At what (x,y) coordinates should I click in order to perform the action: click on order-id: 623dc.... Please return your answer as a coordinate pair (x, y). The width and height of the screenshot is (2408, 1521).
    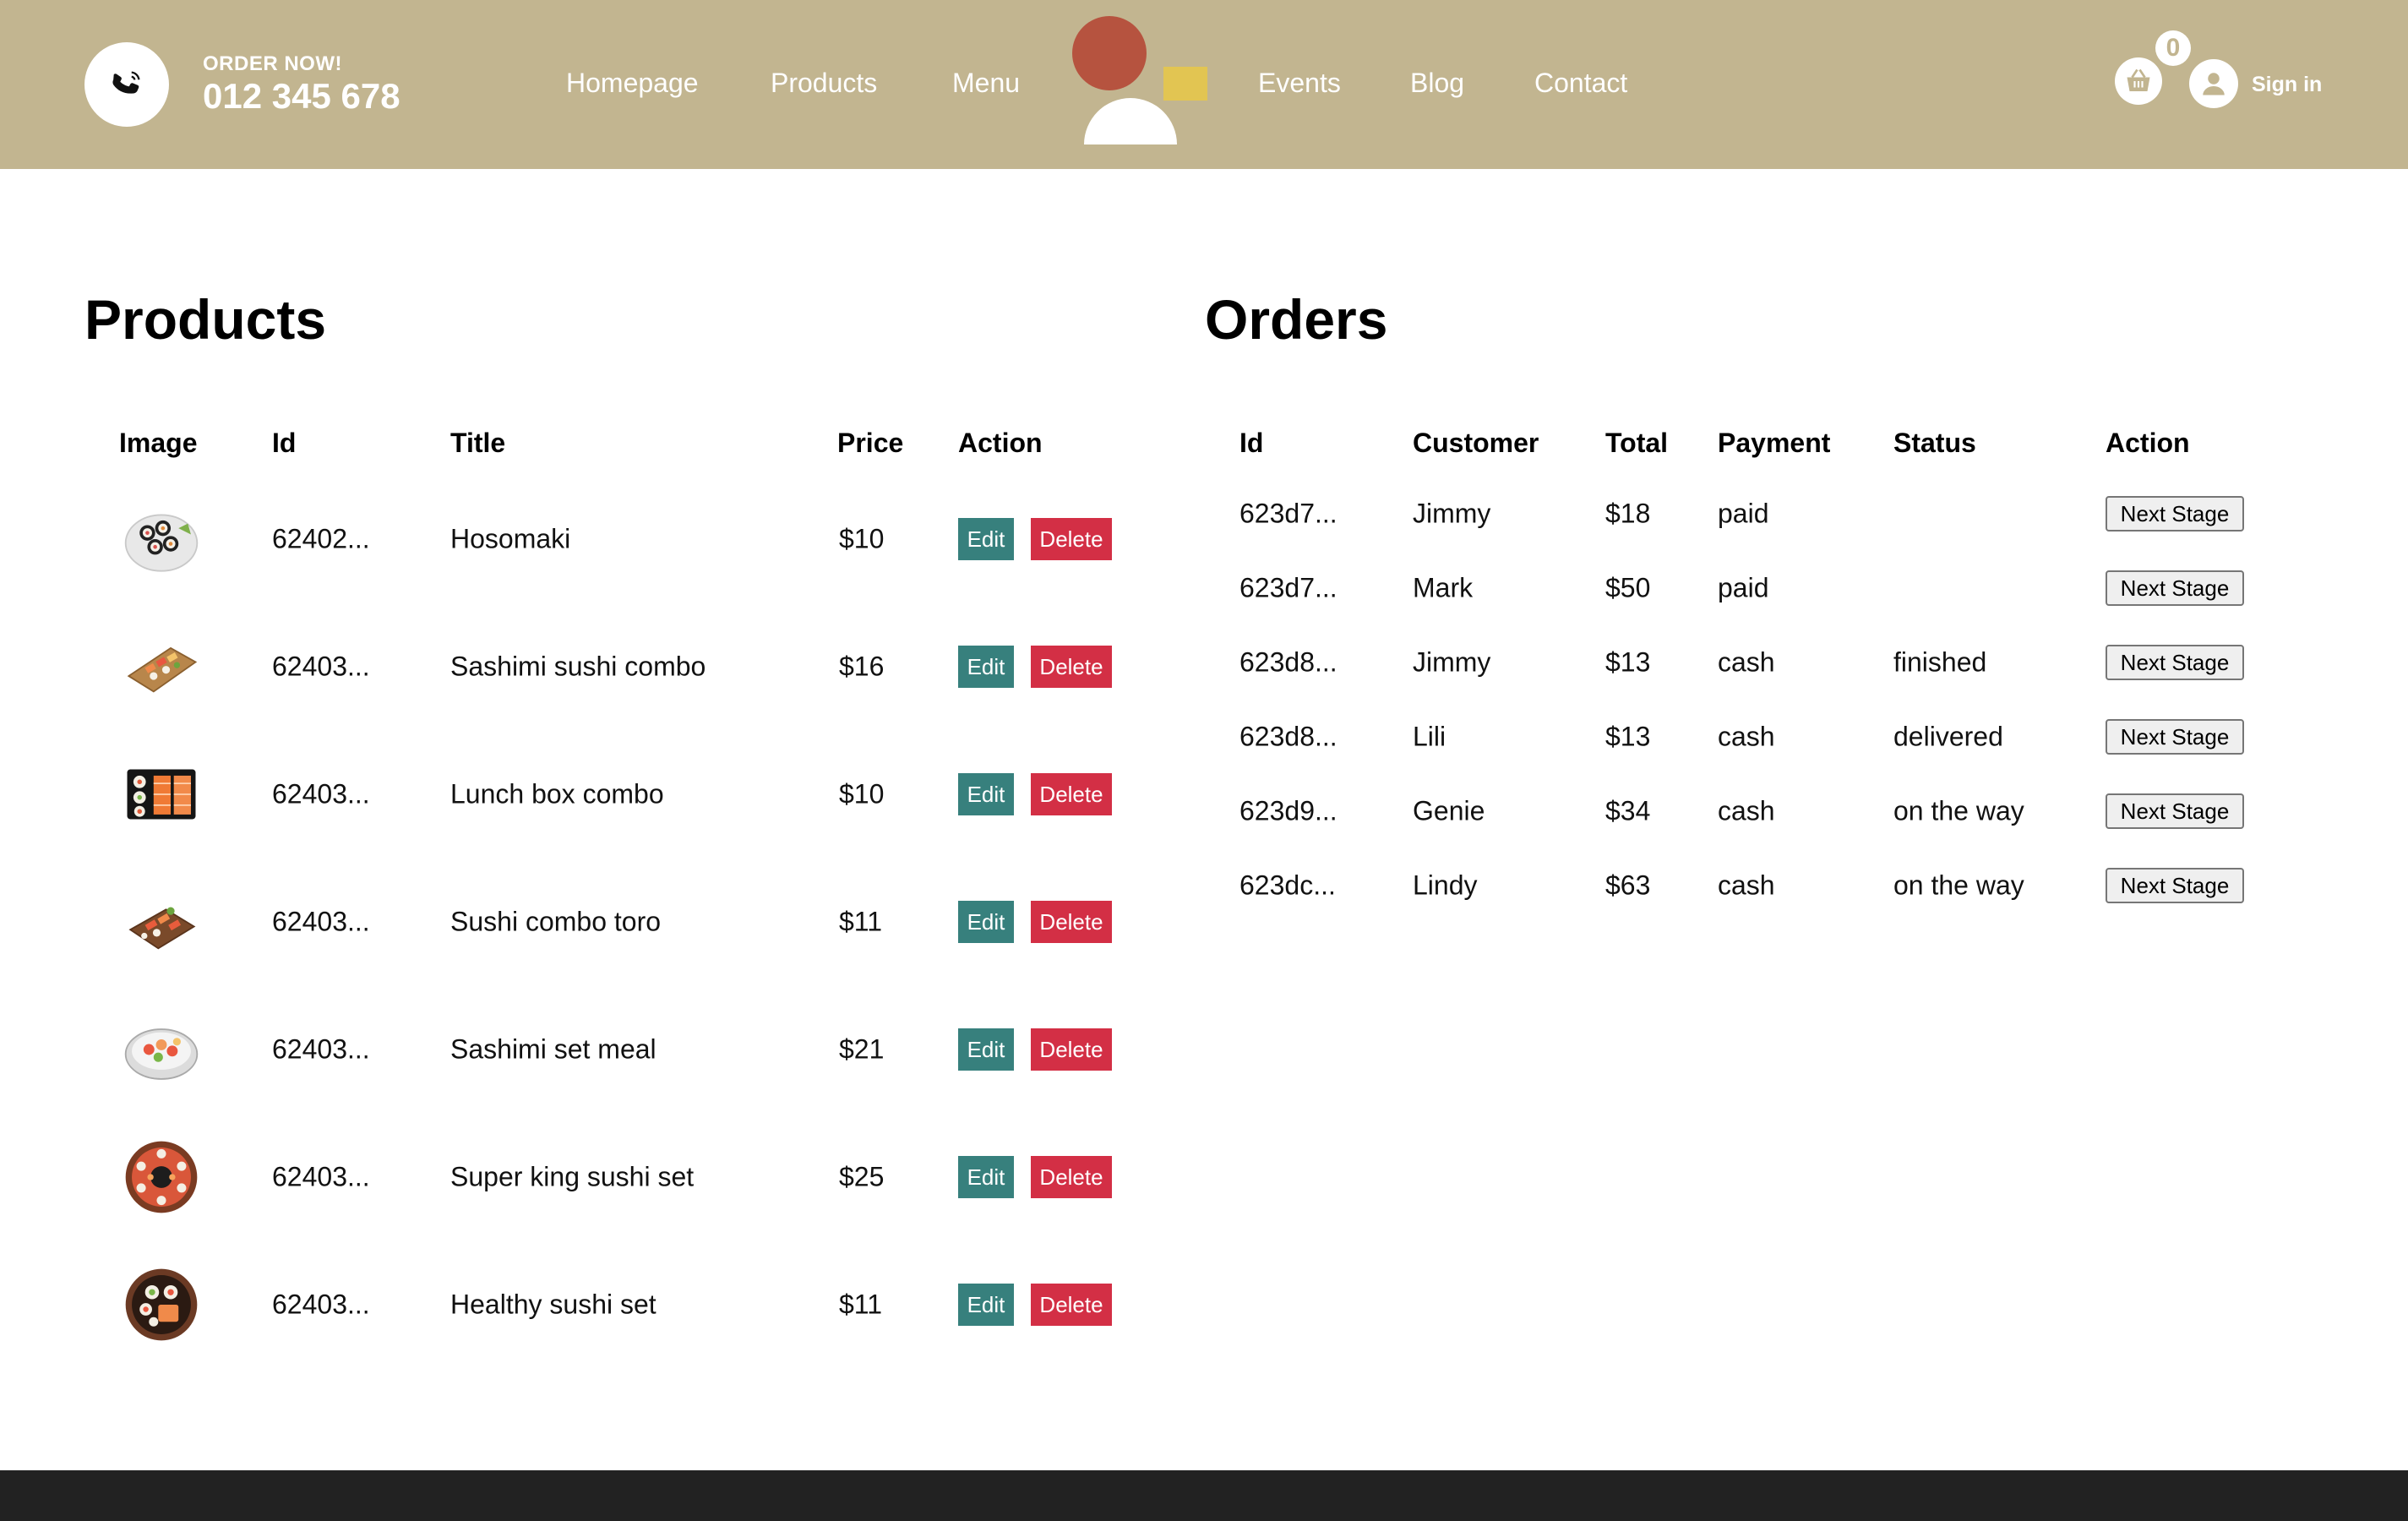
    Looking at the image, I should click on (1288, 885).